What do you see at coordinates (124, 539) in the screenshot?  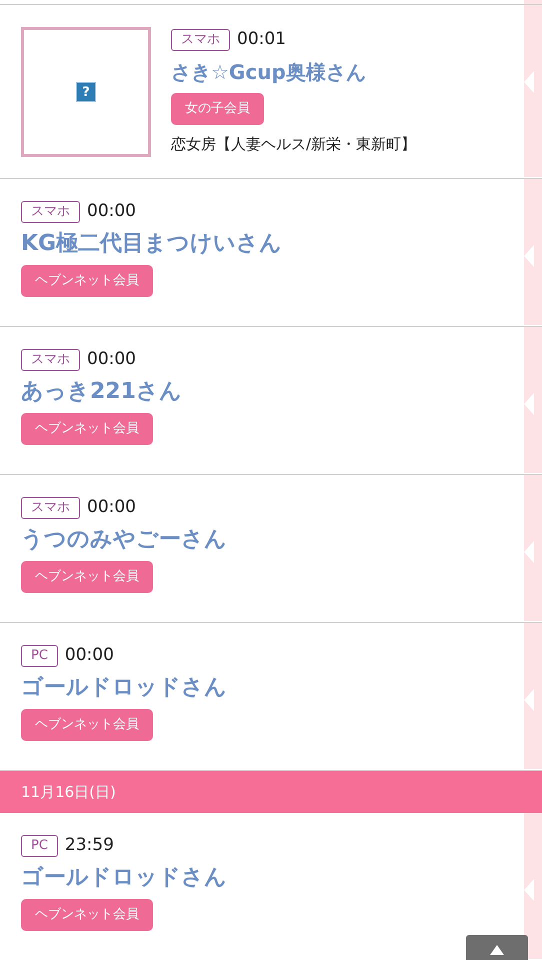 I see `user-name: うつのみやごーさん` at bounding box center [124, 539].